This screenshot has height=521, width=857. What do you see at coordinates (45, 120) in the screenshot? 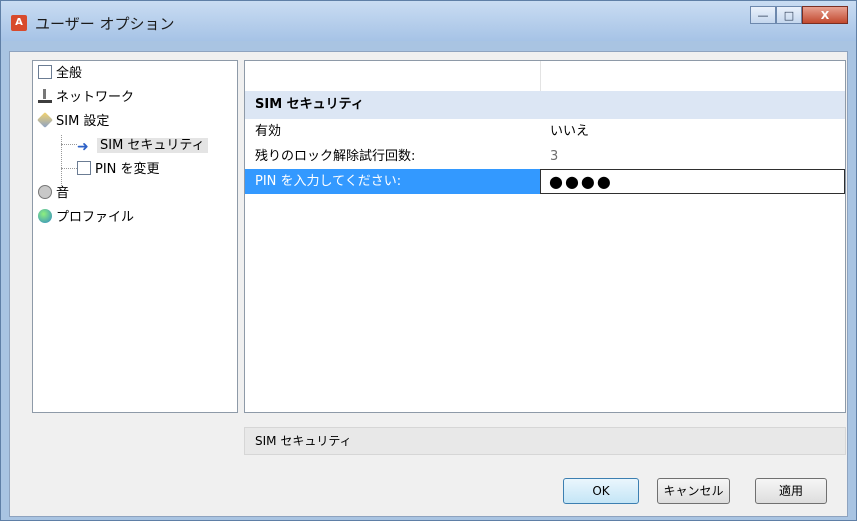
I see `sim-icon` at bounding box center [45, 120].